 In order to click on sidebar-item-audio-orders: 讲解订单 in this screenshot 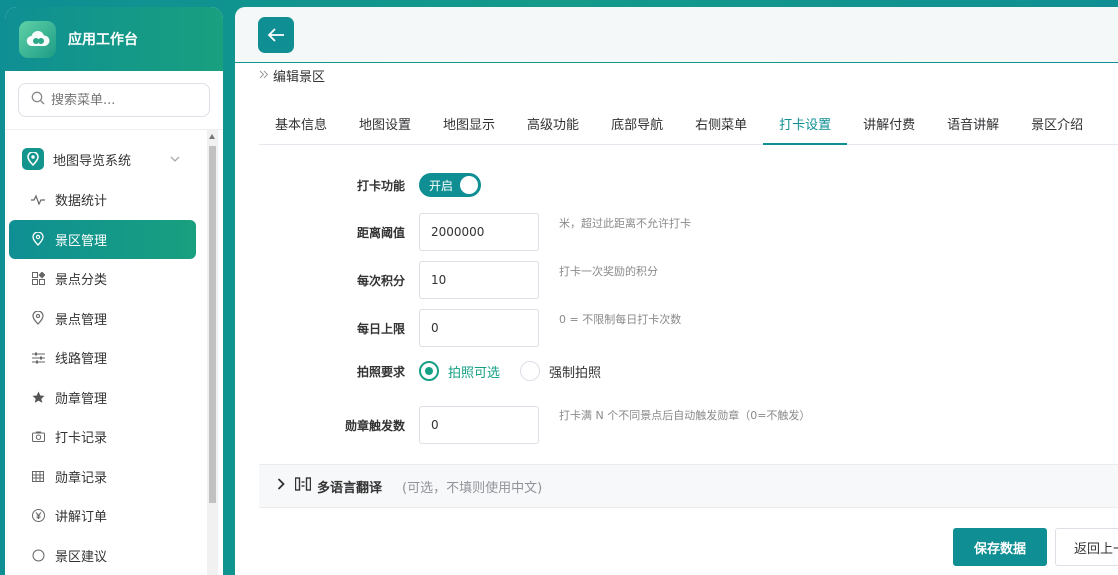, I will do `click(101, 516)`.